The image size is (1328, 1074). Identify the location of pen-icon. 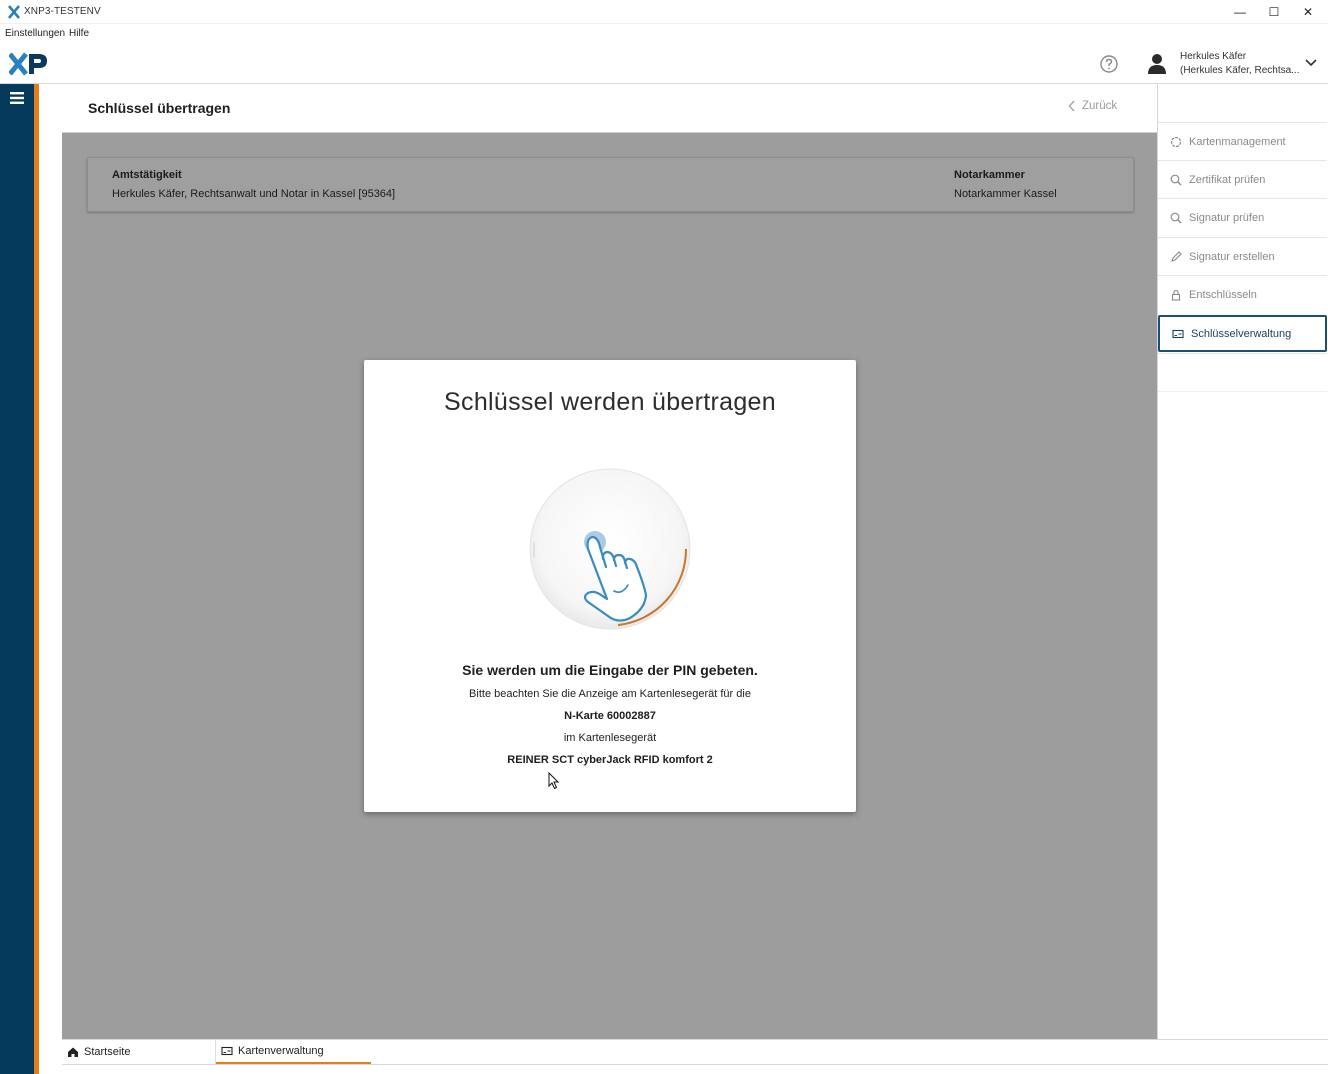
(1176, 256).